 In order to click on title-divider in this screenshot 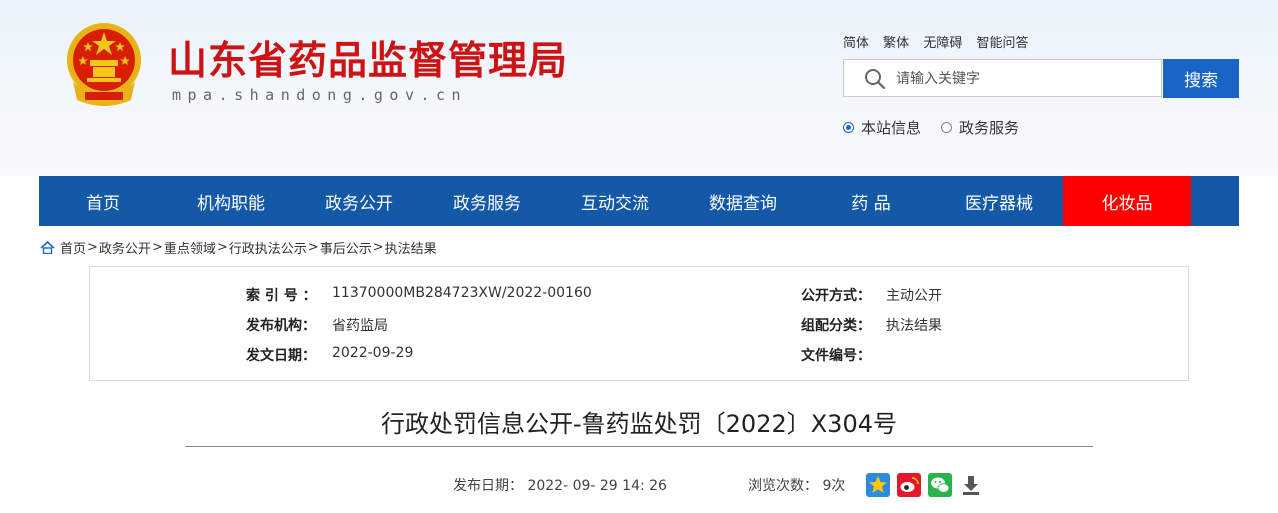, I will do `click(639, 446)`.